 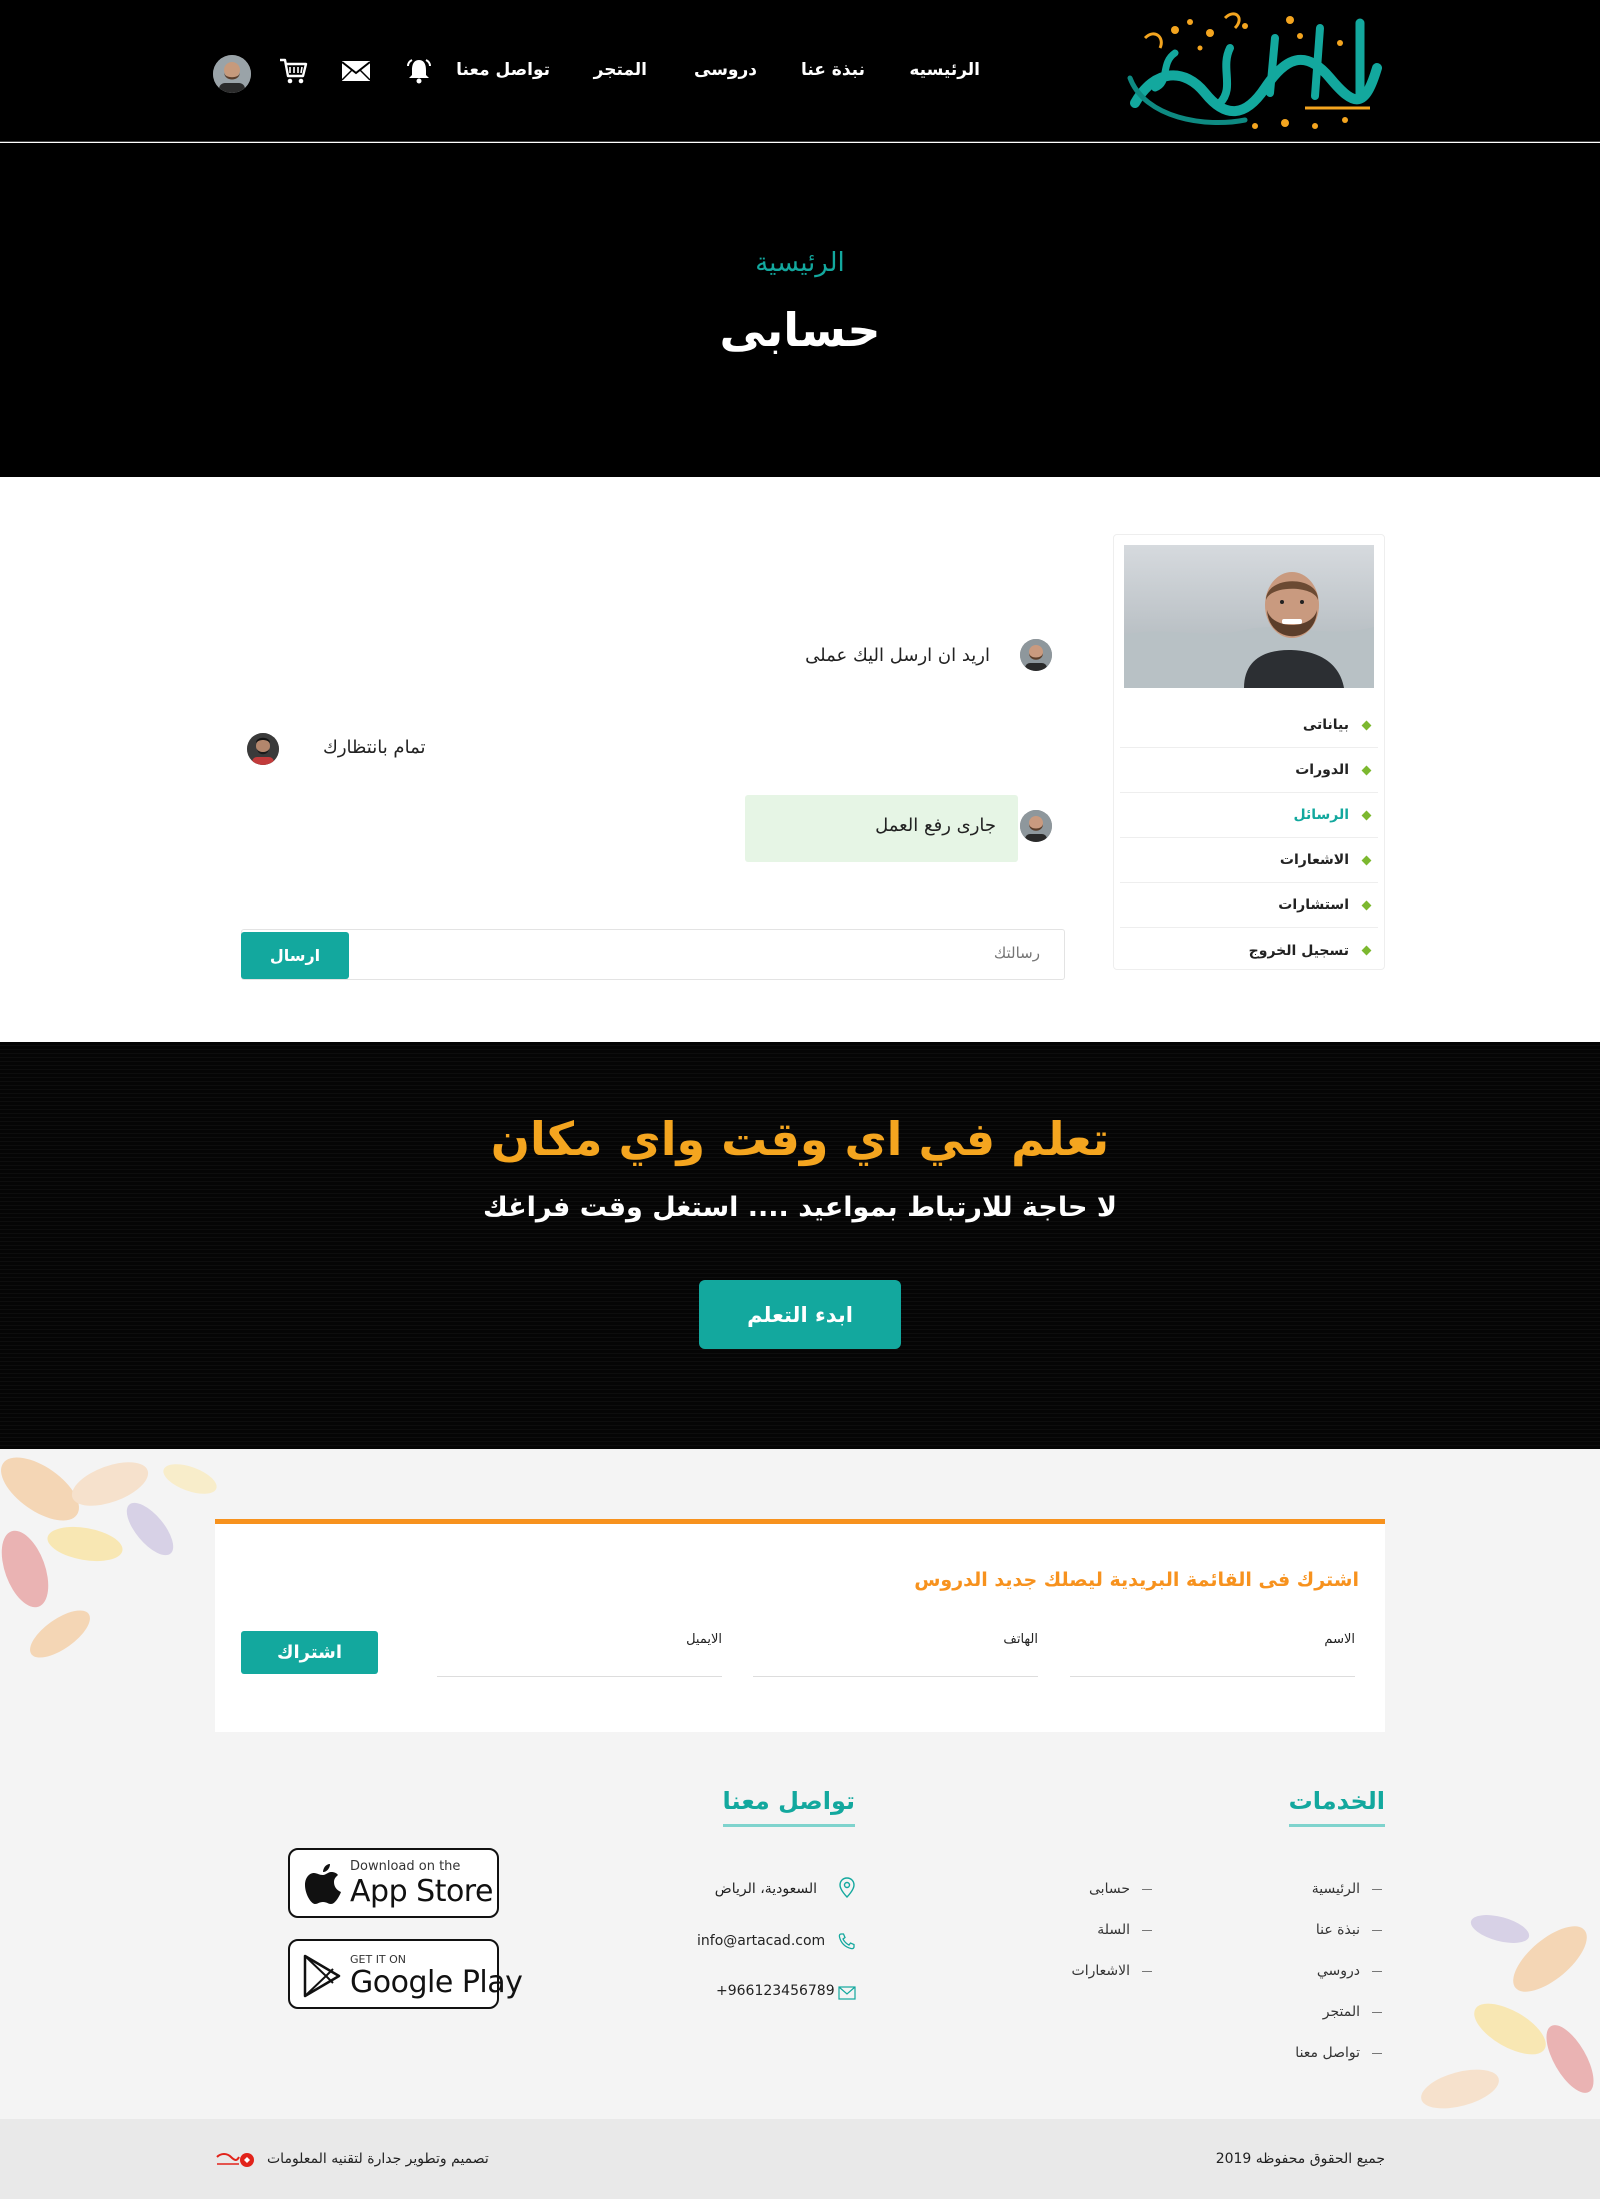 I want to click on contact-email: info@artacad.com, so click(x=761, y=1941).